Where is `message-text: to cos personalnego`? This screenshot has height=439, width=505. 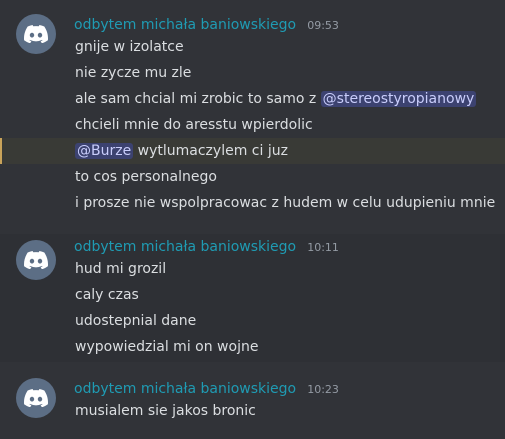
message-text: to cos personalnego is located at coordinates (146, 177).